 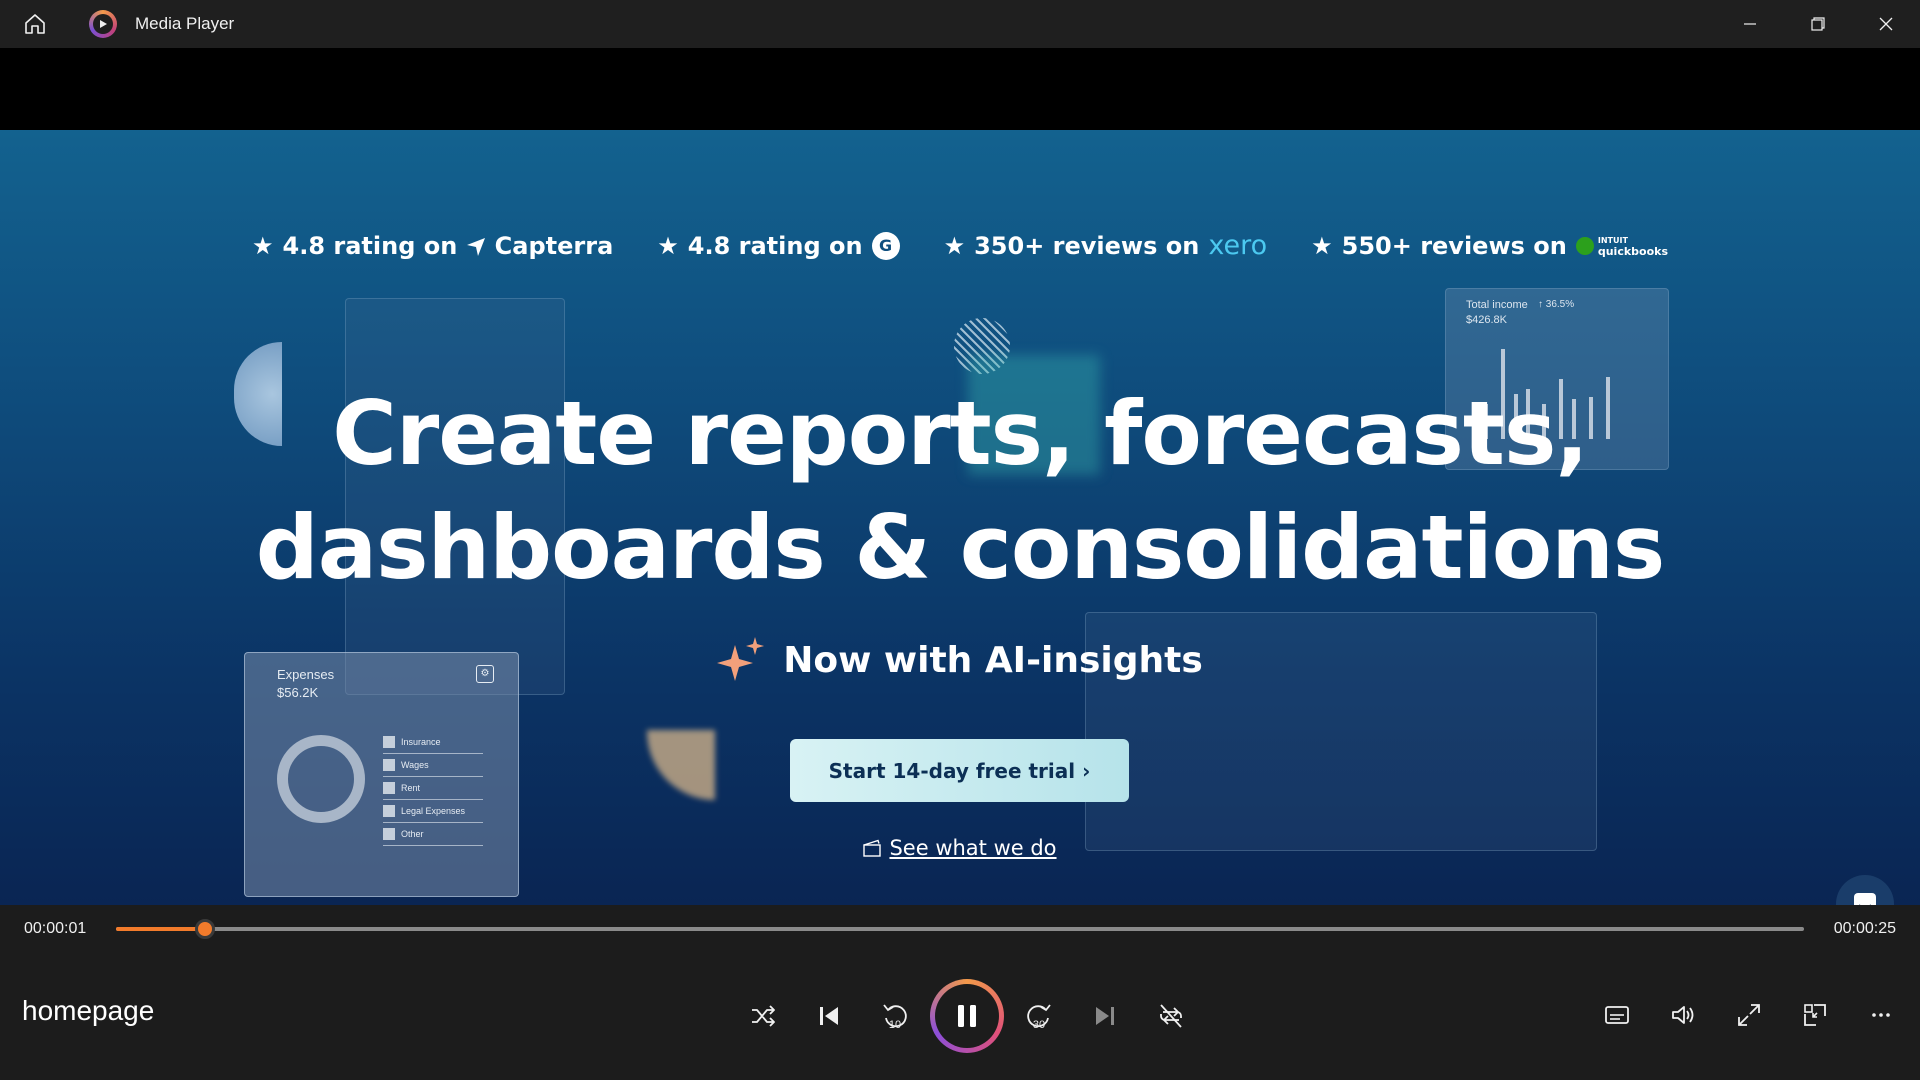 I want to click on progress-thumb, so click(x=205, y=929).